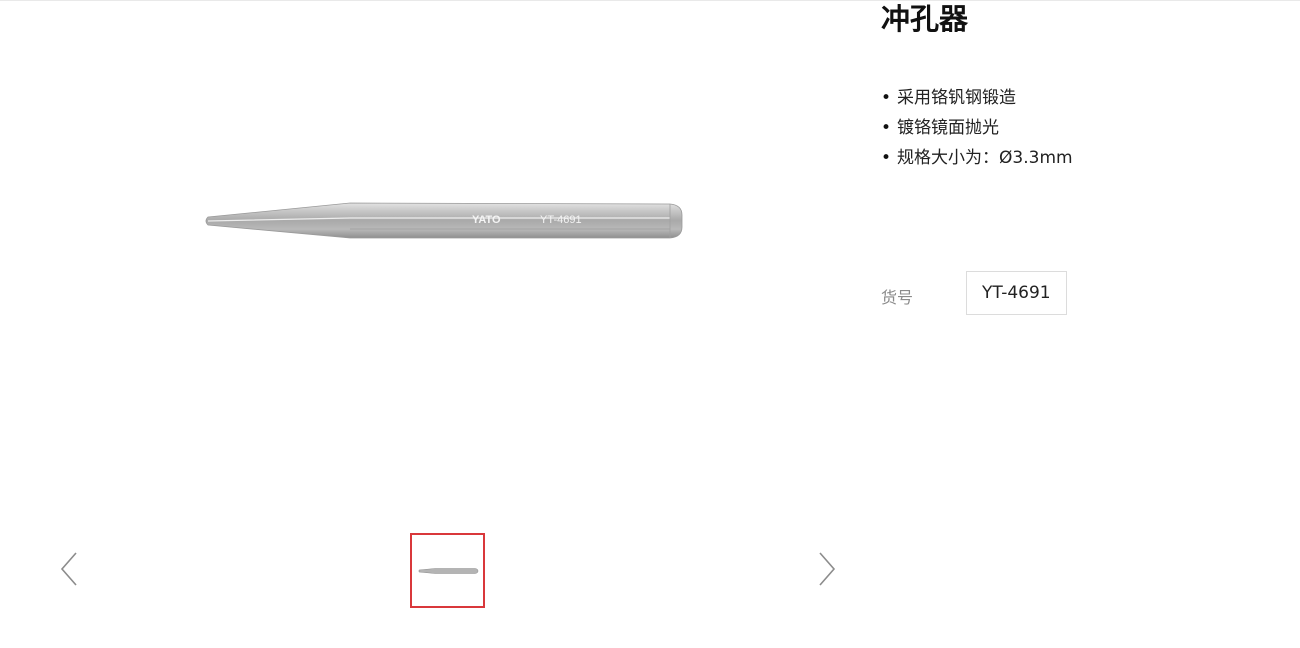 The height and width of the screenshot is (648, 1300). I want to click on sku-row: 货号 YT-4691, so click(974, 293).